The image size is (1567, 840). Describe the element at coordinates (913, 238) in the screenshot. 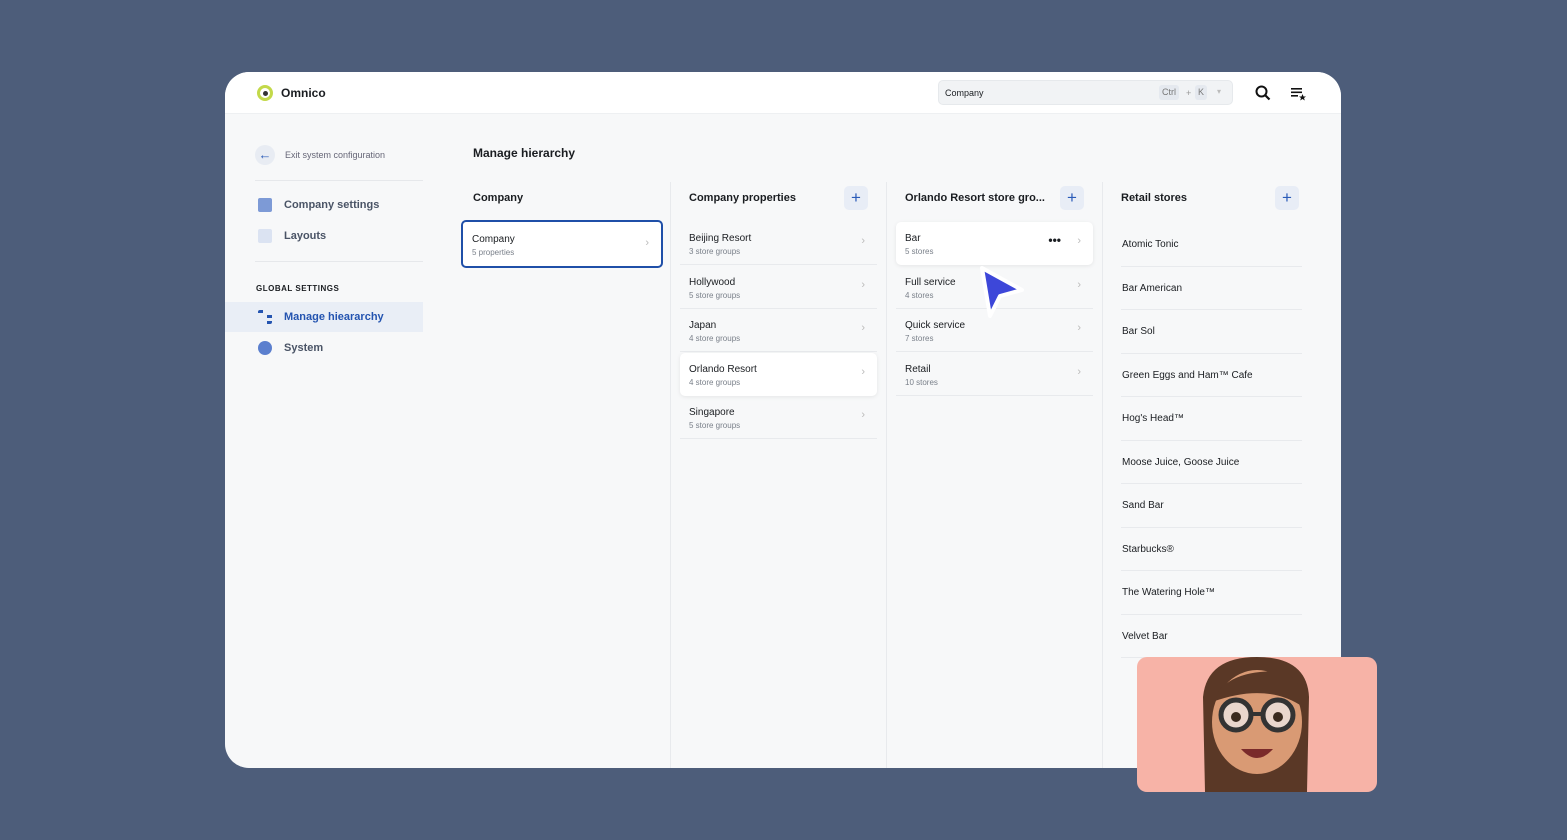

I see `item-name: Bar` at that location.